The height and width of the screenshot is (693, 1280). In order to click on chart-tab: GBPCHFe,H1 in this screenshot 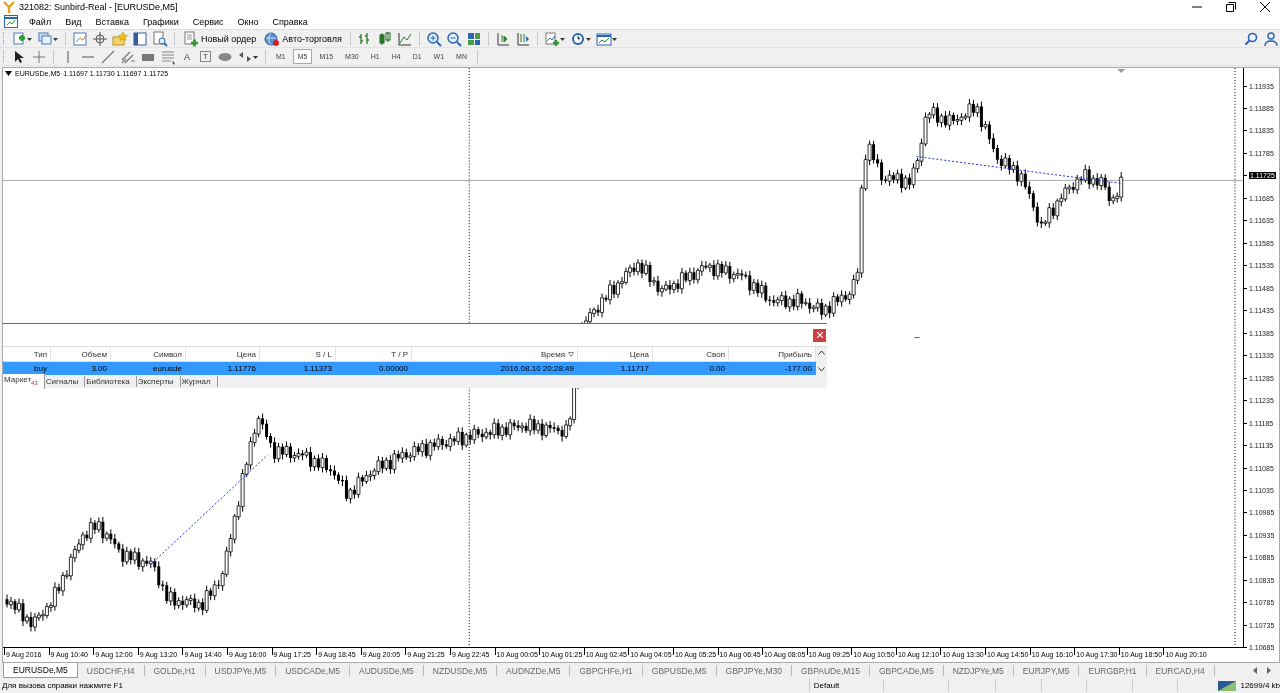, I will do `click(606, 670)`.